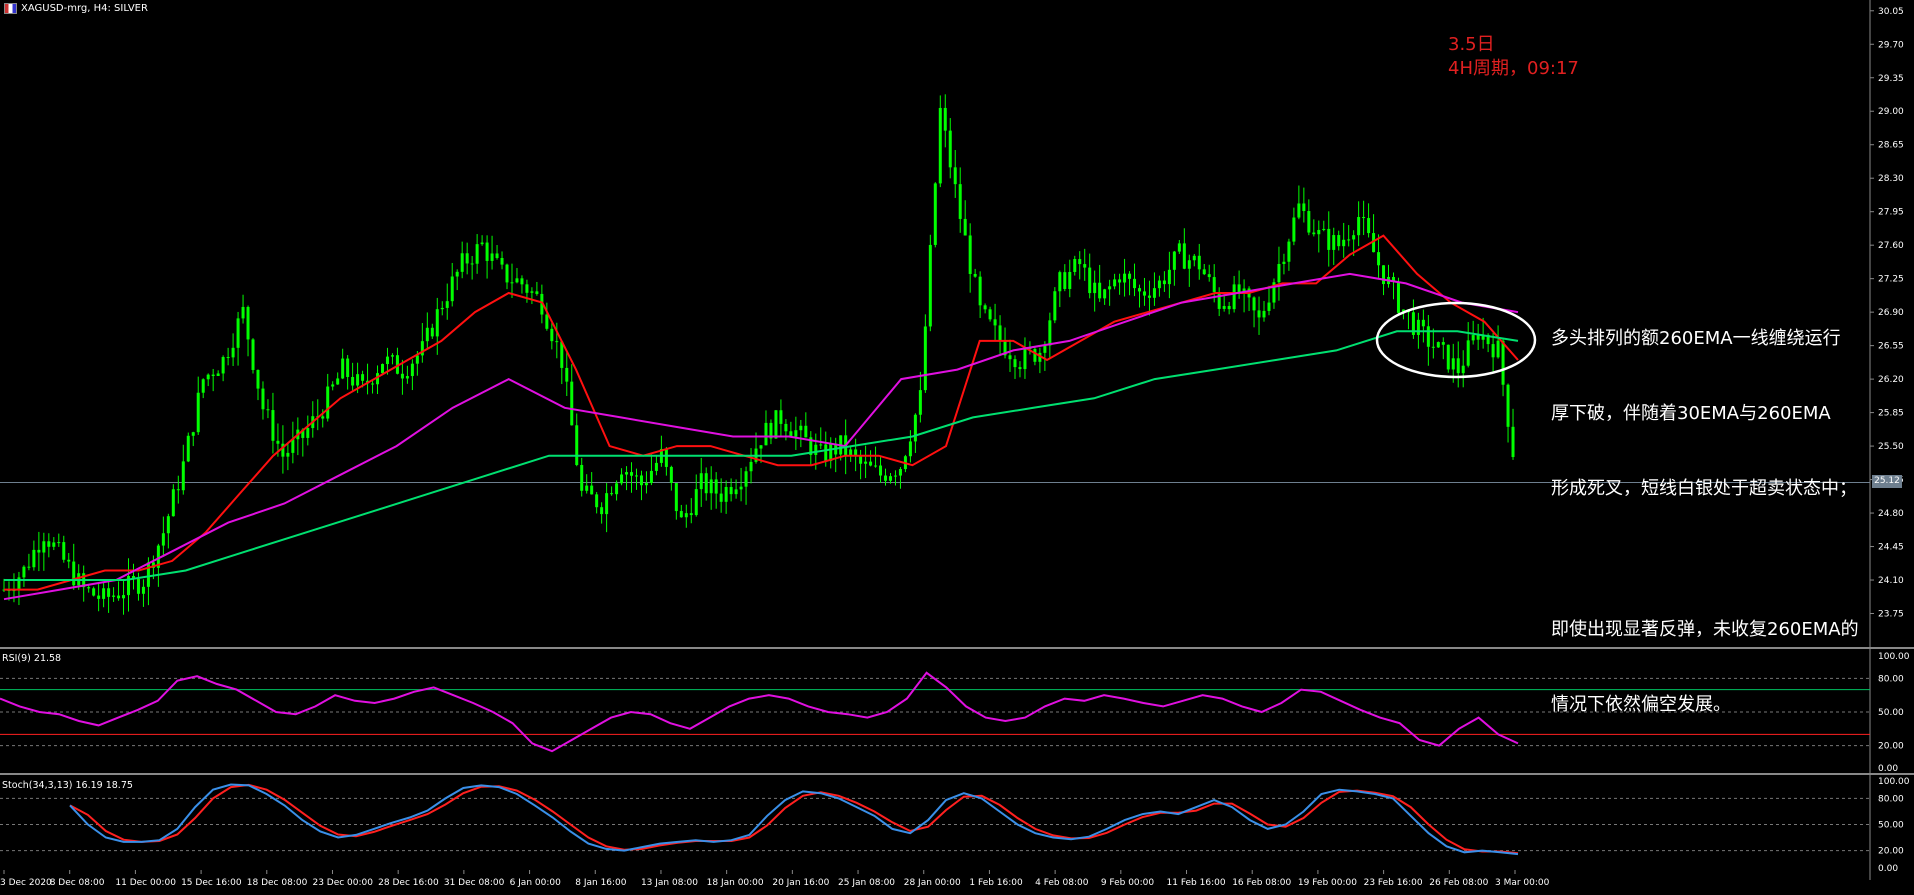 This screenshot has height=895, width=1914. What do you see at coordinates (1691, 413) in the screenshot?
I see `annotation-line: 厚下破，伴随着30EMA与260EMA` at bounding box center [1691, 413].